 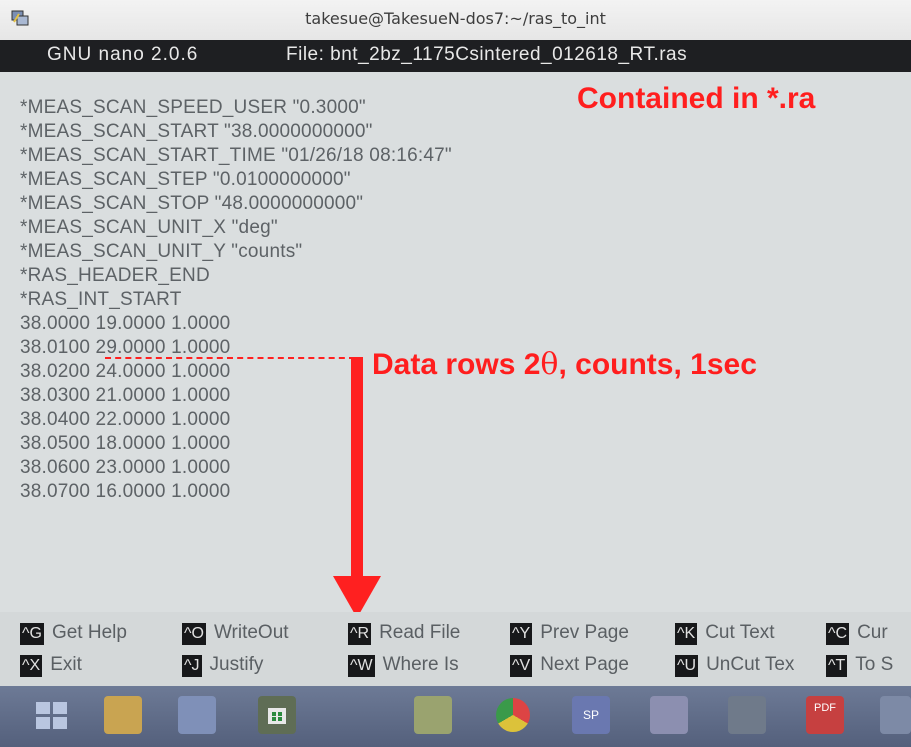 I want to click on annotation-theta: θ, so click(x=549, y=364).